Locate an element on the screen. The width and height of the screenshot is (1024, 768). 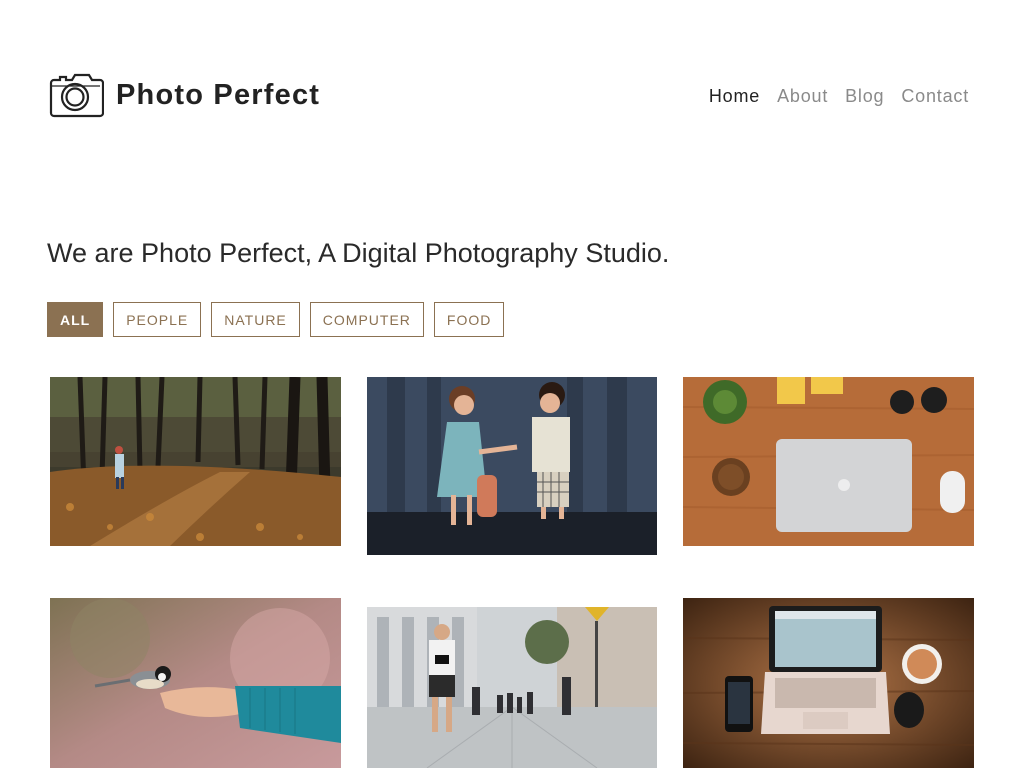
gallery-photo-forest is located at coordinates (195, 461).